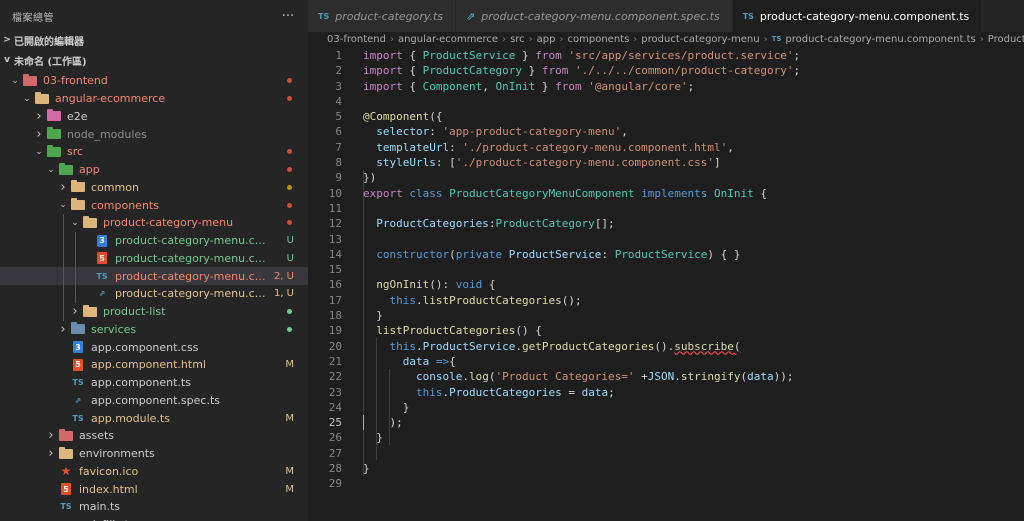  What do you see at coordinates (89, 170) in the screenshot?
I see `tree-item-label: app` at bounding box center [89, 170].